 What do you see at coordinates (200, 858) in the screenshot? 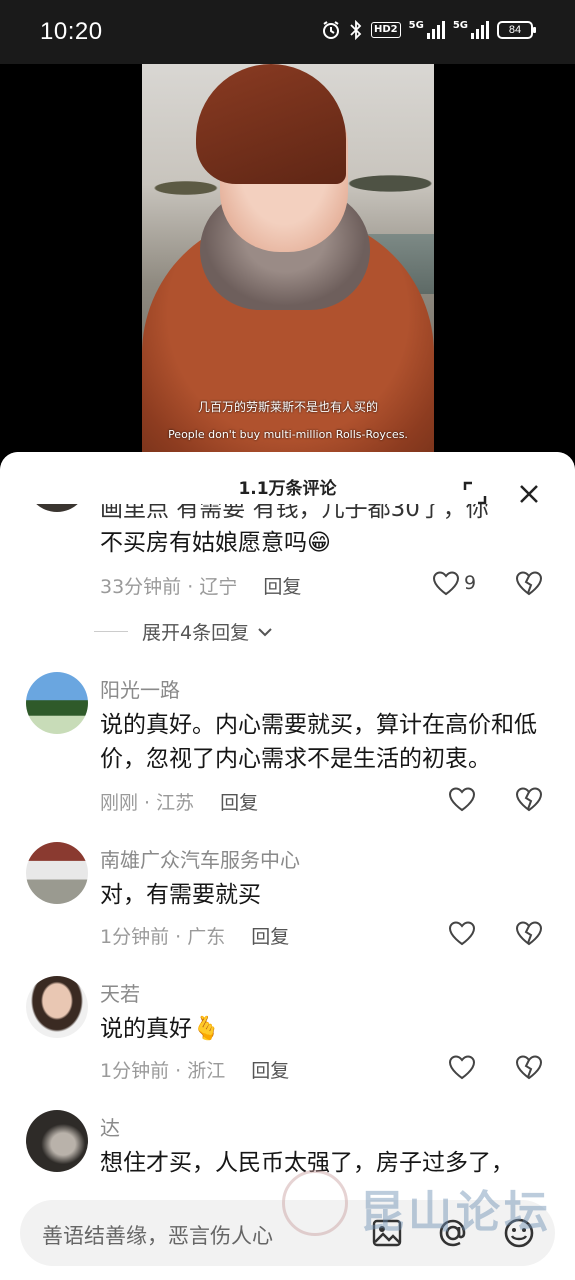
I see `commenter-name: 南雄广众汽车服务中心` at bounding box center [200, 858].